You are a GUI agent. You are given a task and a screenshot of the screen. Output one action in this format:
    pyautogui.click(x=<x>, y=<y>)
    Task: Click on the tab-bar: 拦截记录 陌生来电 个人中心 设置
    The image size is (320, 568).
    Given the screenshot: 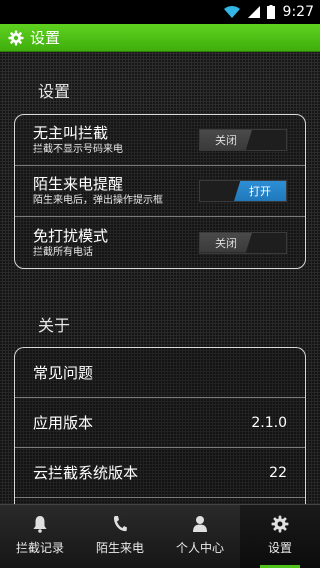 What is the action you would take?
    pyautogui.click(x=160, y=536)
    